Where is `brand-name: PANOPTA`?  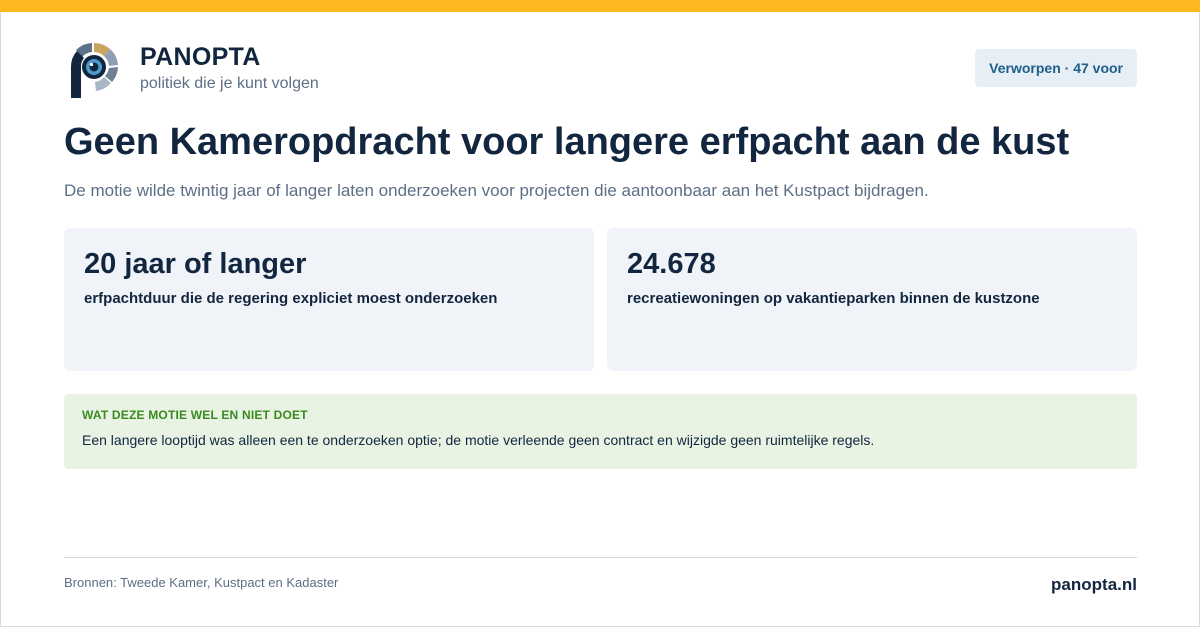
brand-name: PANOPTA is located at coordinates (200, 57).